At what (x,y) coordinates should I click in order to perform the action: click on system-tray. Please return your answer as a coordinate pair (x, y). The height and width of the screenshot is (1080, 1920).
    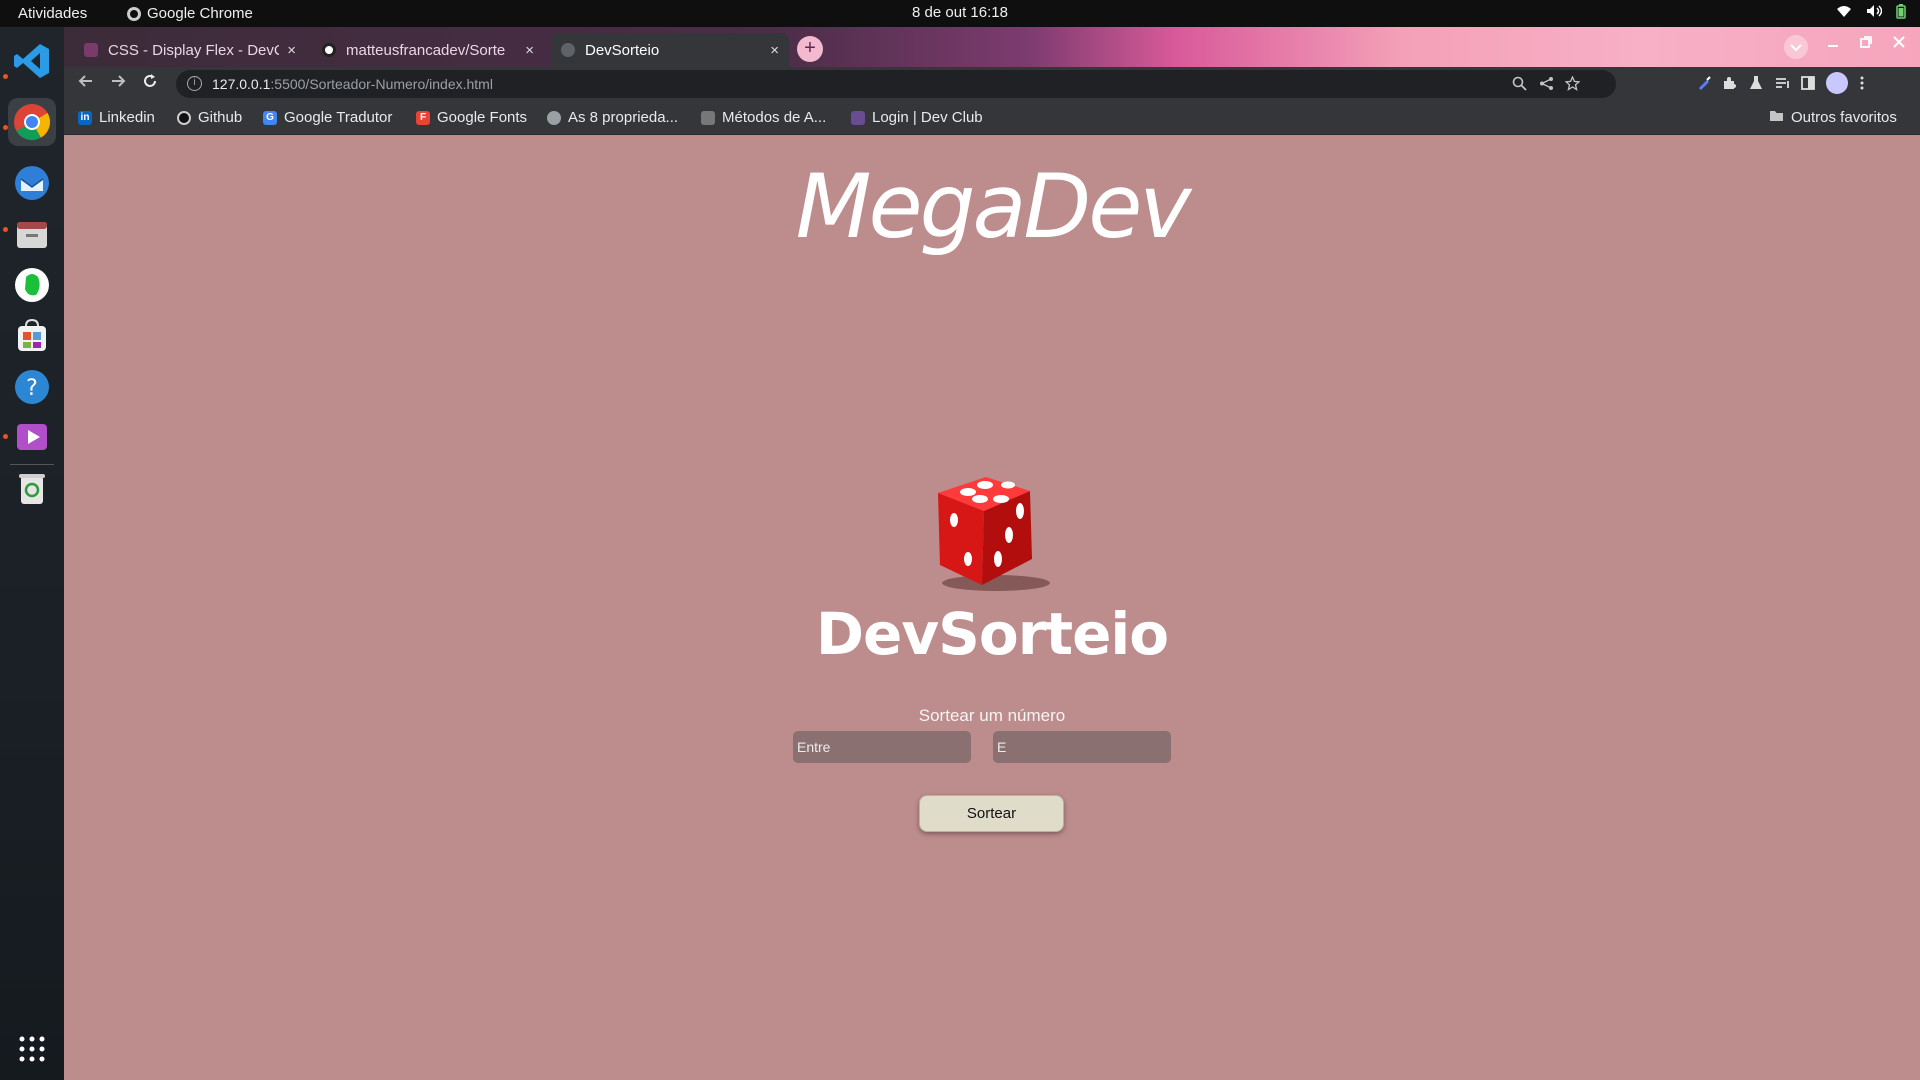
    Looking at the image, I should click on (1871, 13).